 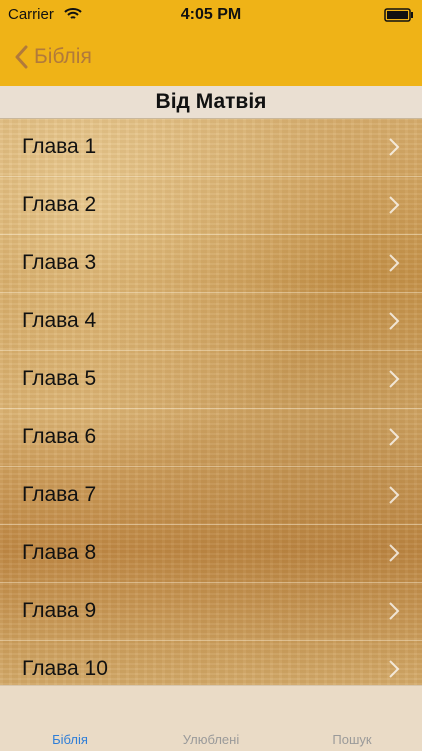 I want to click on battery-icon, so click(x=398, y=15).